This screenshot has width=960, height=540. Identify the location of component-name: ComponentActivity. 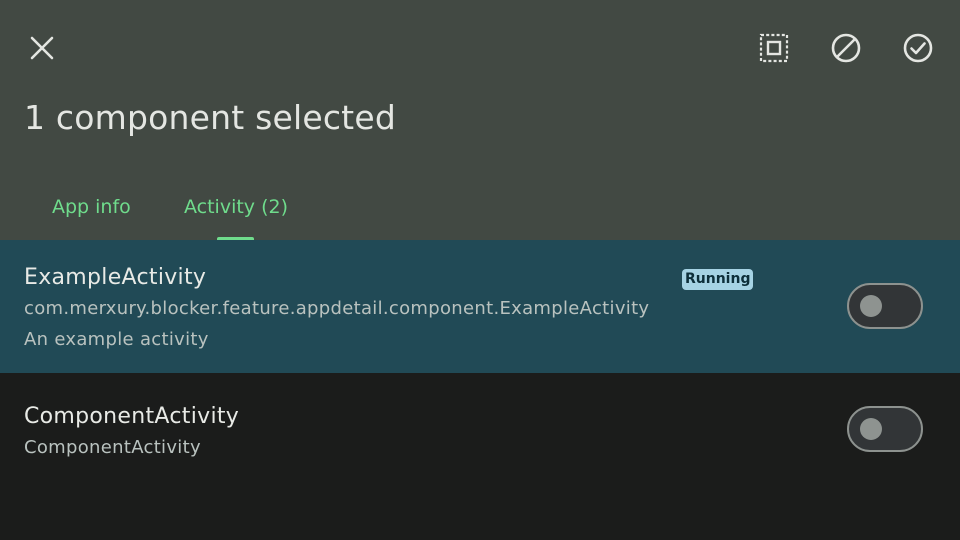
(132, 416).